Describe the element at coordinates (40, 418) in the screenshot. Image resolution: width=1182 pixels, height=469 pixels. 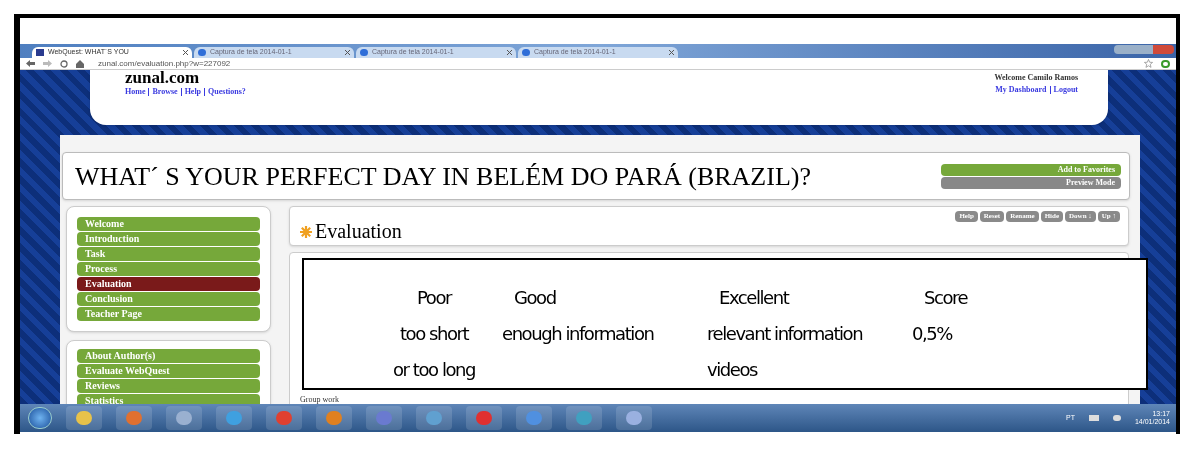
I see `start-button` at that location.